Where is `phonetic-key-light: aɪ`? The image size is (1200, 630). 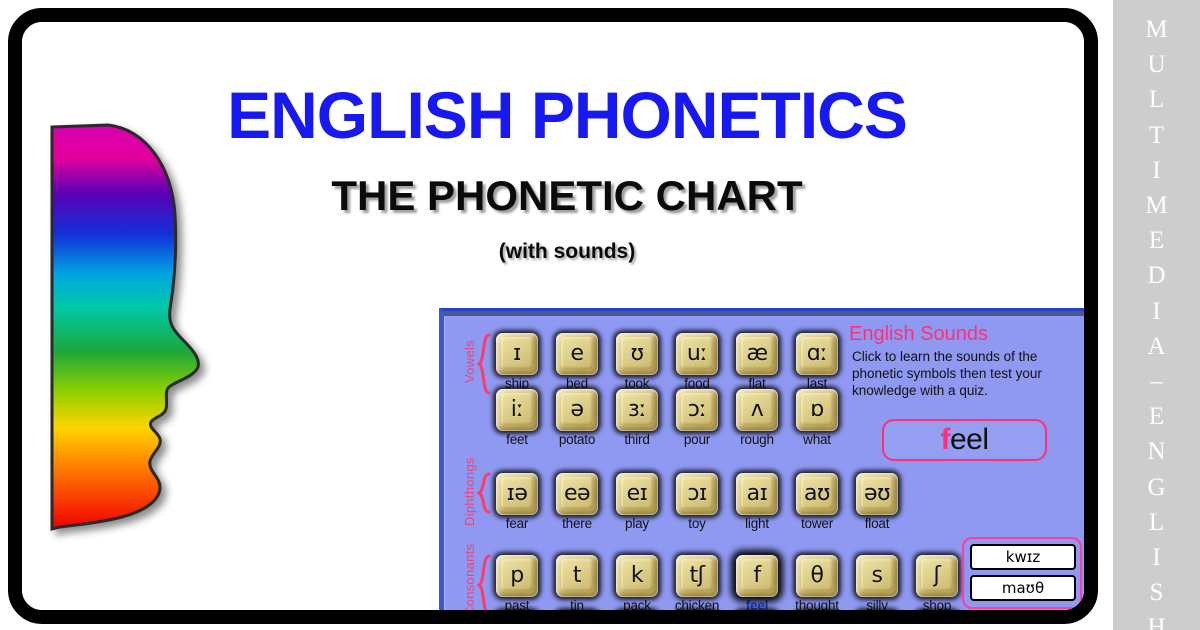 phonetic-key-light: aɪ is located at coordinates (757, 494).